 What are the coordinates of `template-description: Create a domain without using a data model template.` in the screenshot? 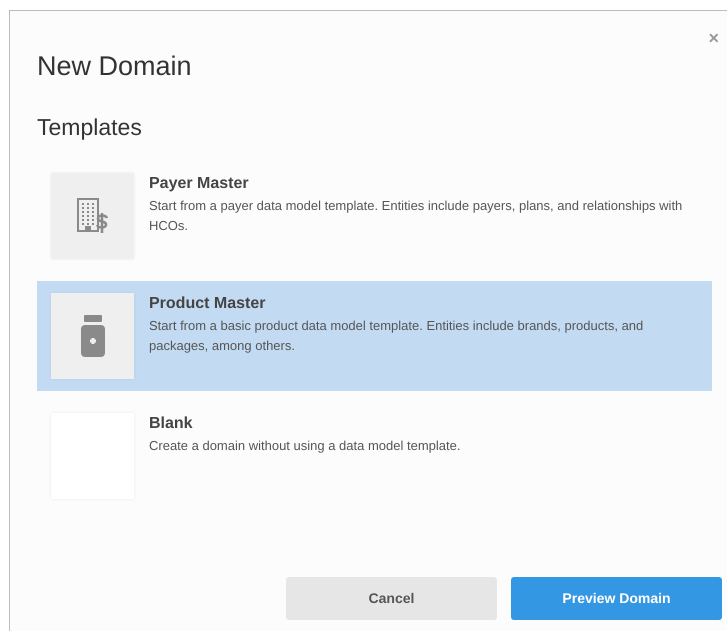 It's located at (305, 446).